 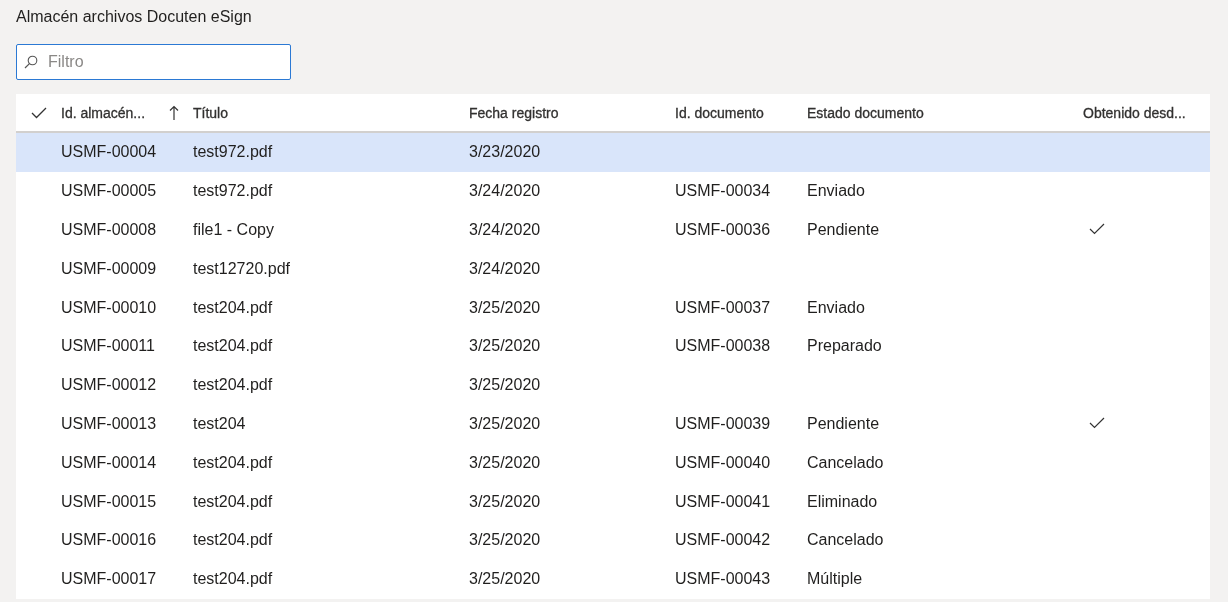 I want to click on table-cell: USMF-00012, so click(x=109, y=385).